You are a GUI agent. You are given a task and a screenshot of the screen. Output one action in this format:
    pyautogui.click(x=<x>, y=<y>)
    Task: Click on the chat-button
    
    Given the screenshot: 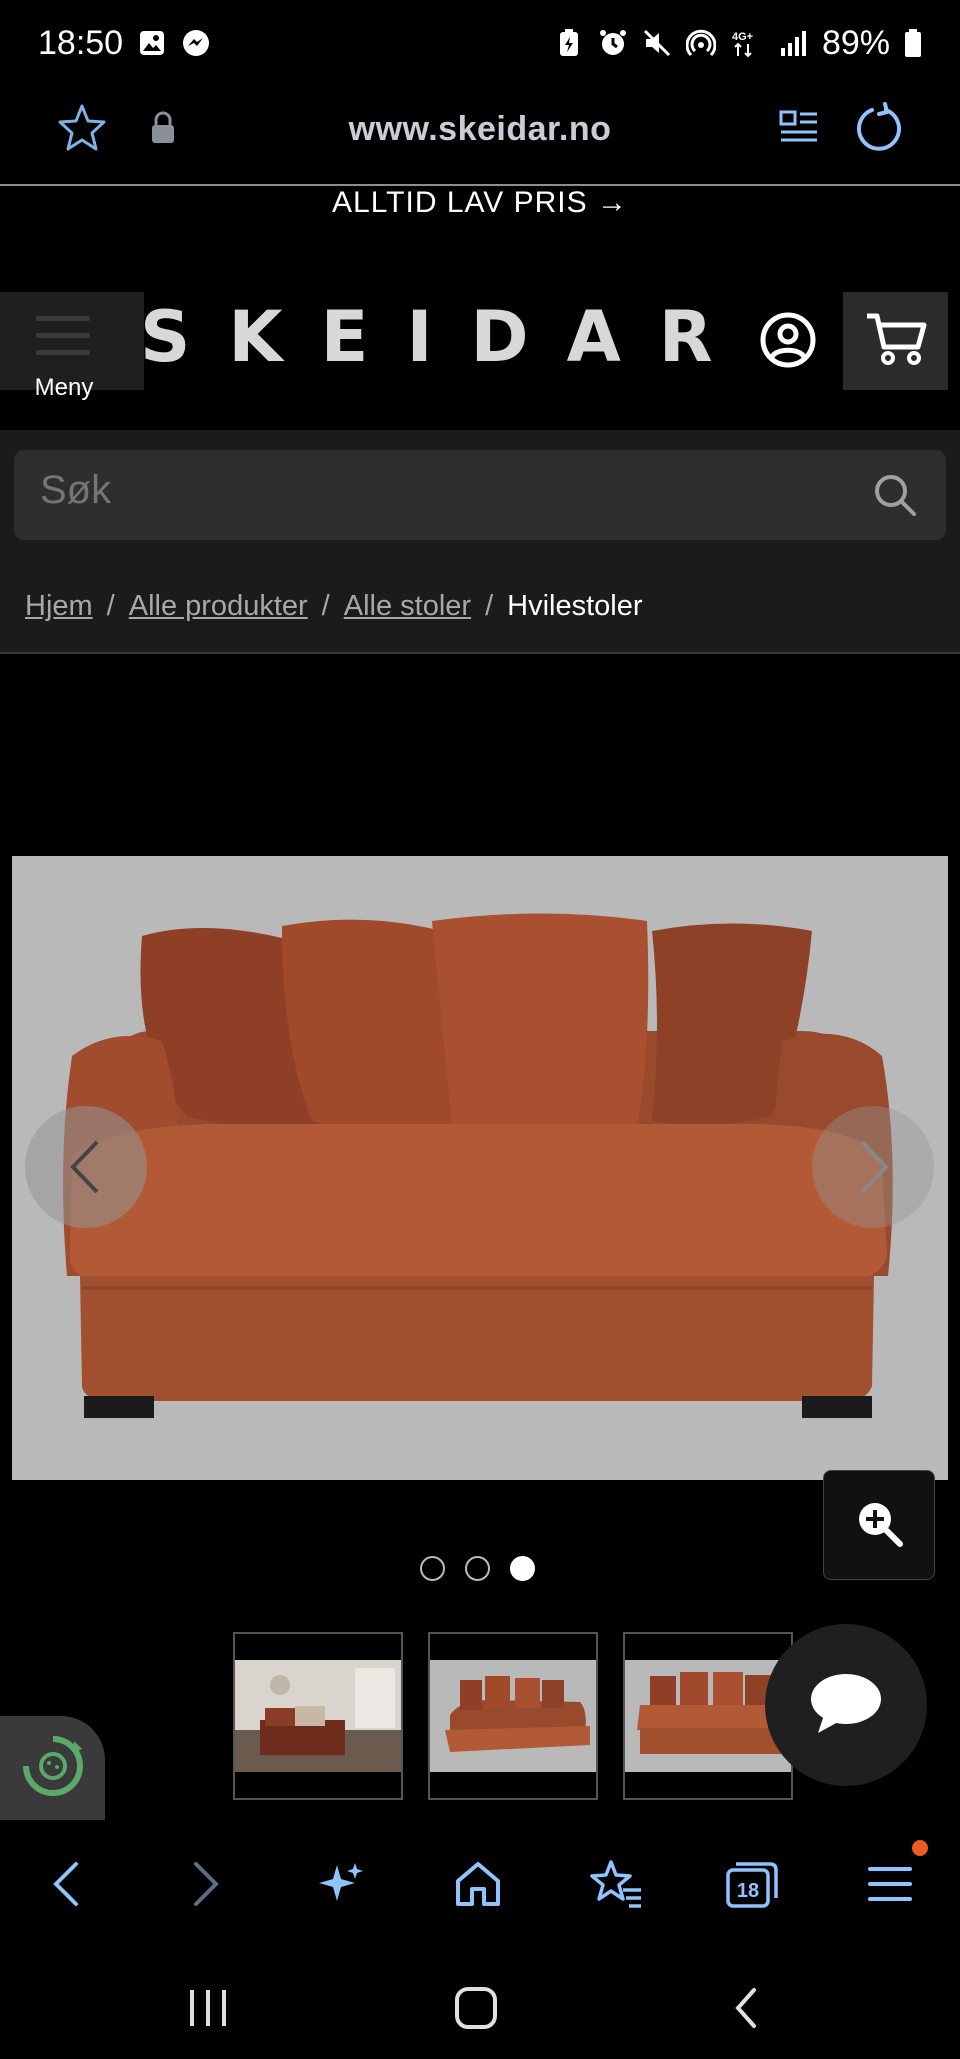 What is the action you would take?
    pyautogui.click(x=846, y=1705)
    